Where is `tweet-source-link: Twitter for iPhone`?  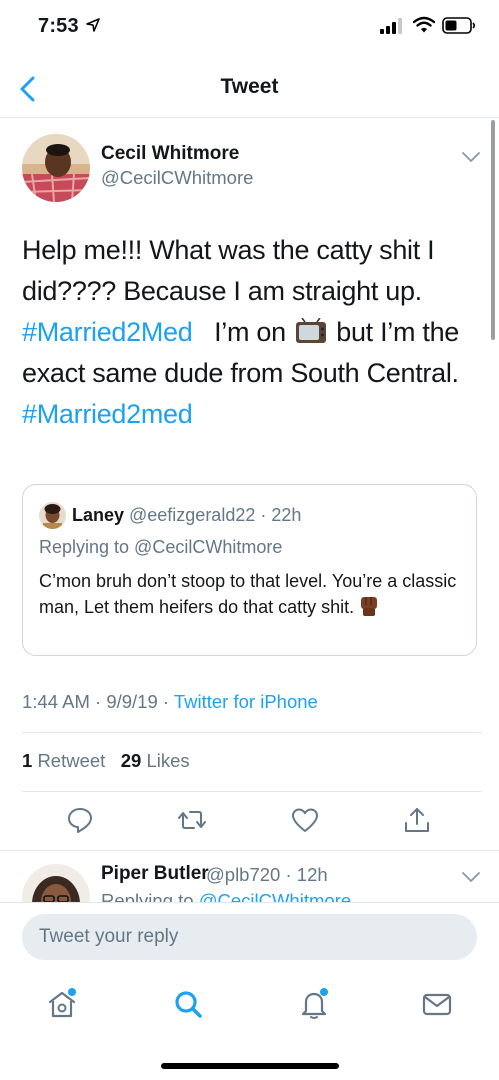 tweet-source-link: Twitter for iPhone is located at coordinates (246, 701).